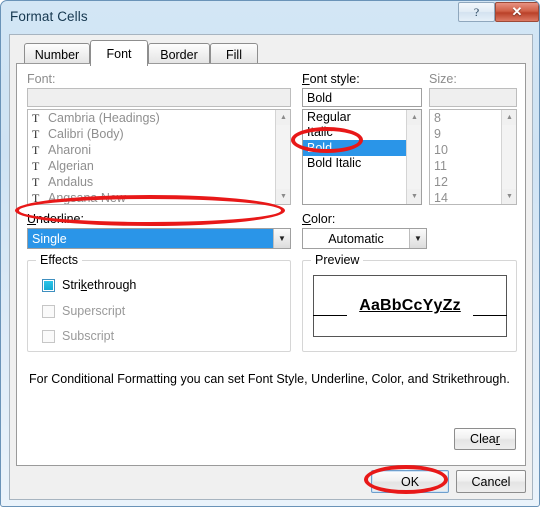 The height and width of the screenshot is (507, 540). What do you see at coordinates (234, 54) in the screenshot?
I see `tab-fill: Fill` at bounding box center [234, 54].